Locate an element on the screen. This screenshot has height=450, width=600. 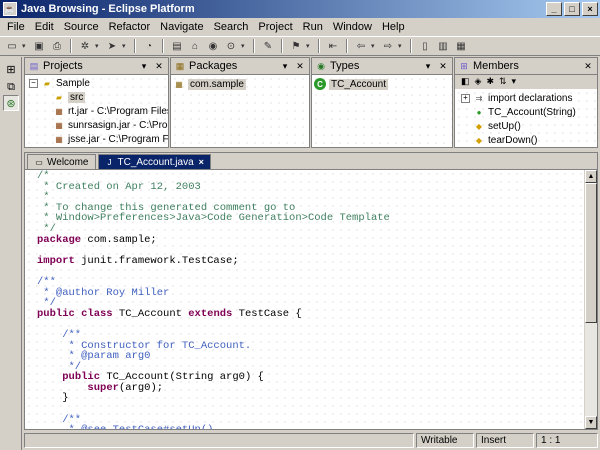
open-resource-icon: ✎ is located at coordinates (268, 46).